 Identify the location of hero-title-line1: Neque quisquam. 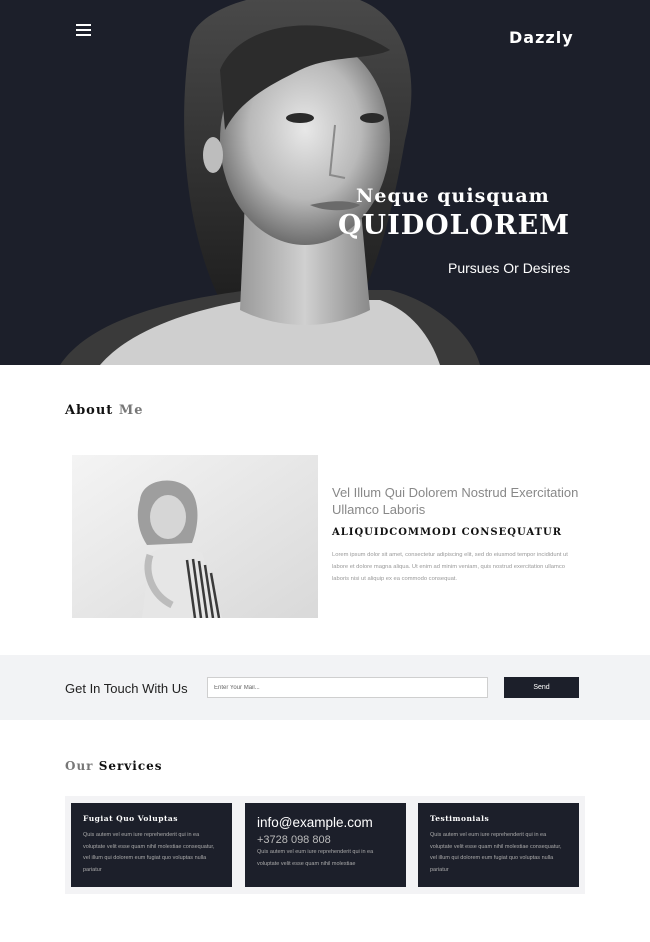
(453, 196).